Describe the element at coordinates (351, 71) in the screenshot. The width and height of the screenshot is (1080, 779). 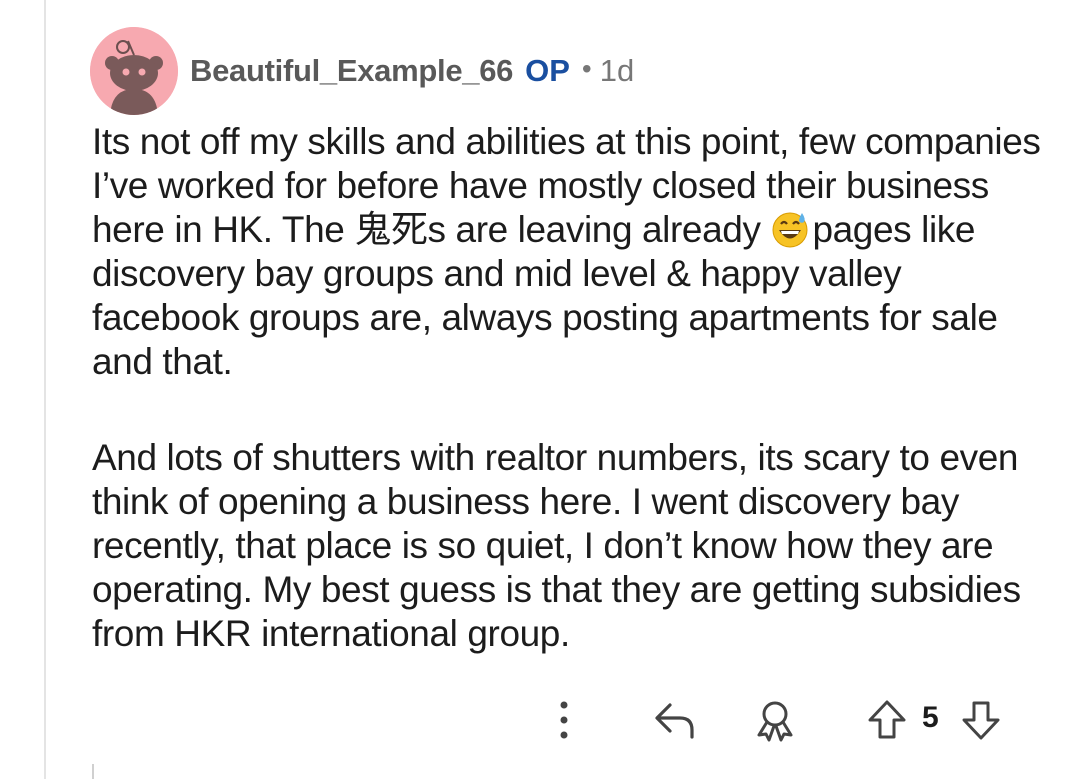
I see `username: Beautiful_Example_66` at that location.